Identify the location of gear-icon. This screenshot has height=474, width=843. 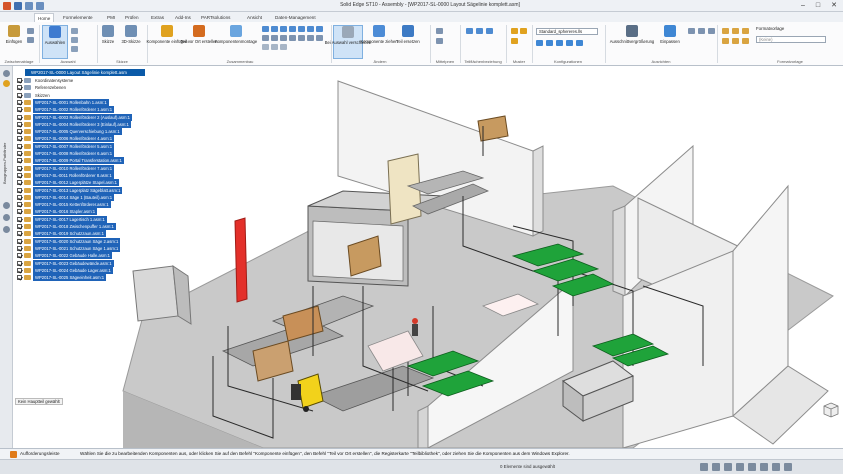
(283, 38).